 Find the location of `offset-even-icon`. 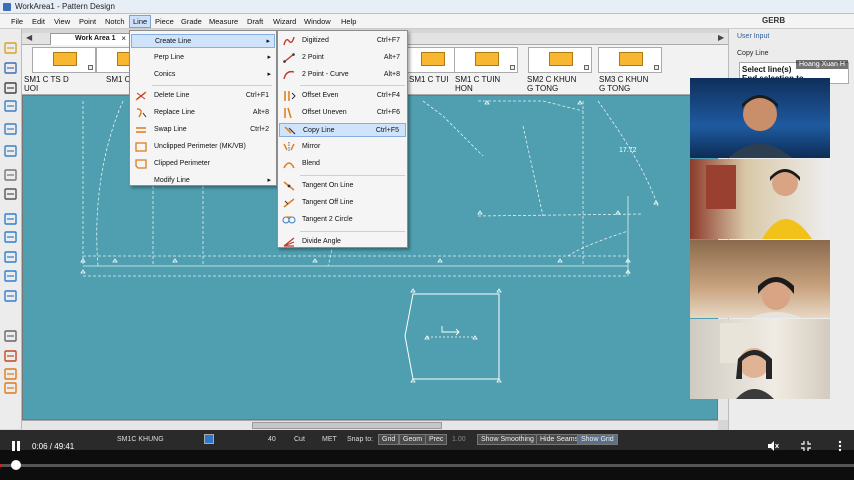

offset-even-icon is located at coordinates (289, 96).